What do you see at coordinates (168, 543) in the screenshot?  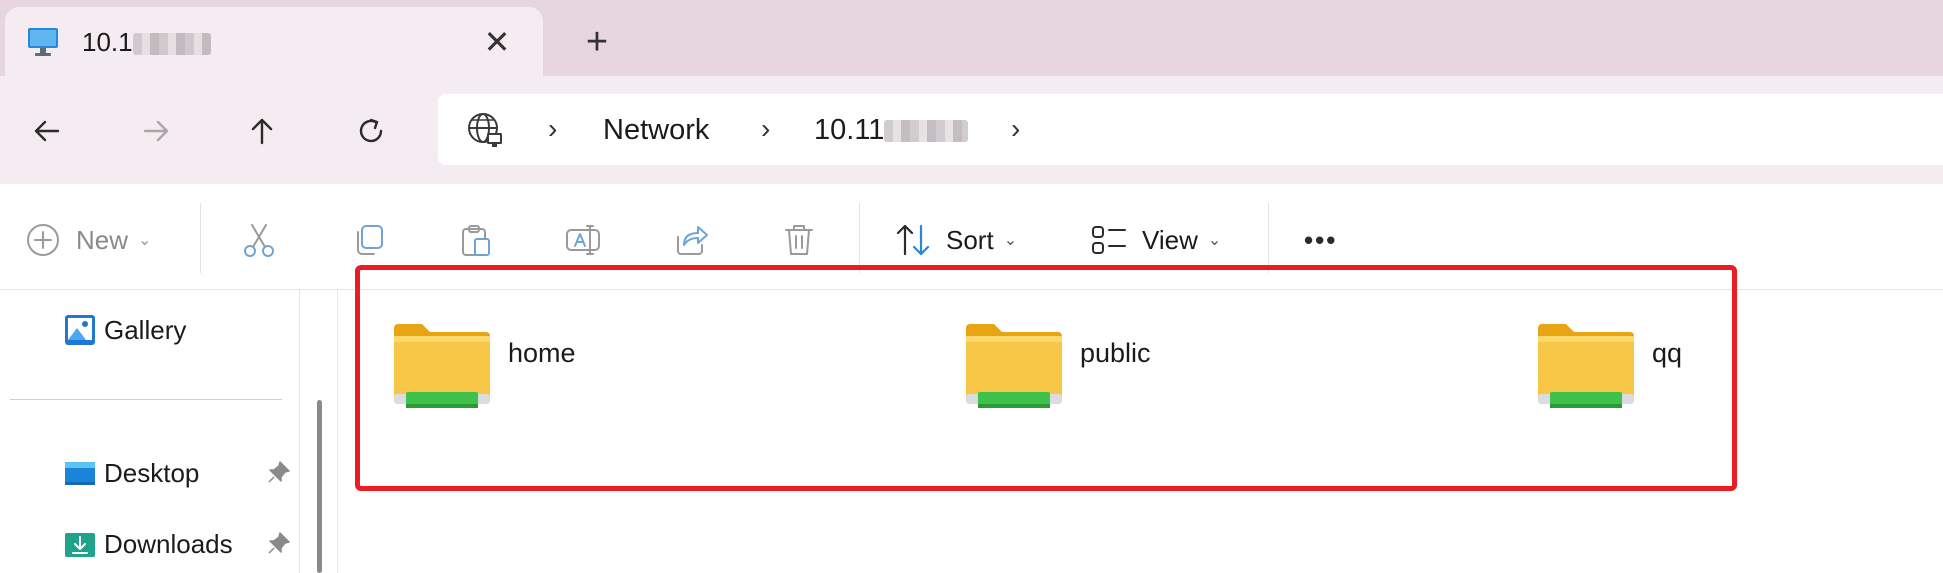 I see `sidebar-item-label: Downloads` at bounding box center [168, 543].